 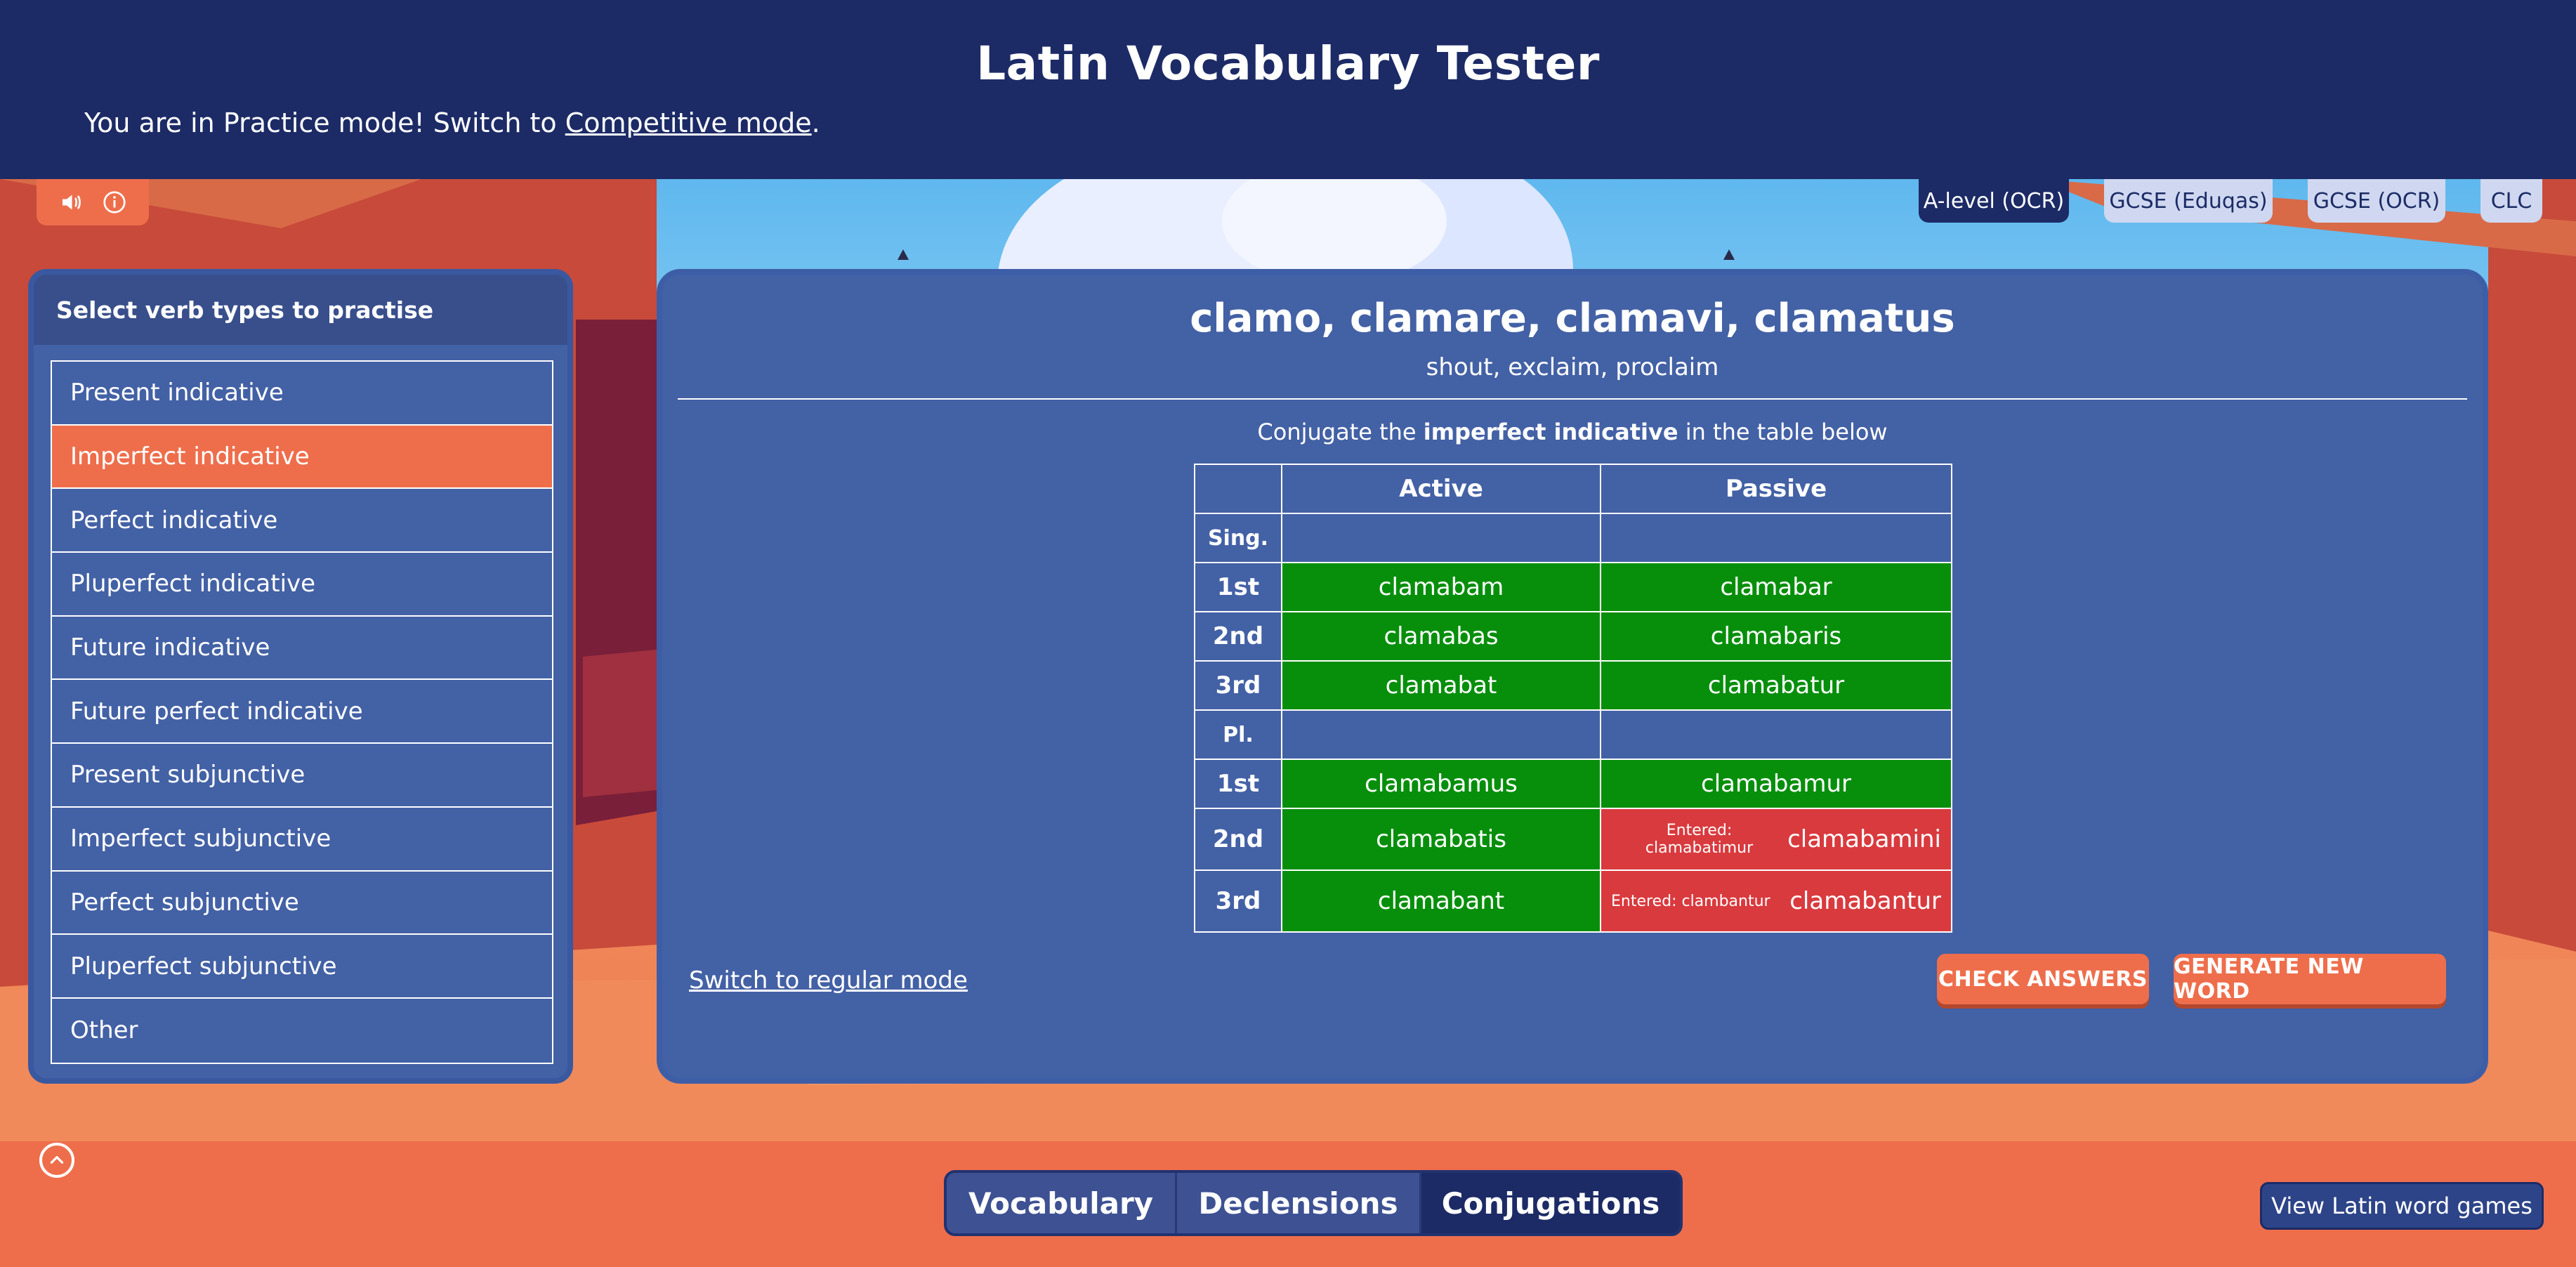 I want to click on info-icon, so click(x=114, y=202).